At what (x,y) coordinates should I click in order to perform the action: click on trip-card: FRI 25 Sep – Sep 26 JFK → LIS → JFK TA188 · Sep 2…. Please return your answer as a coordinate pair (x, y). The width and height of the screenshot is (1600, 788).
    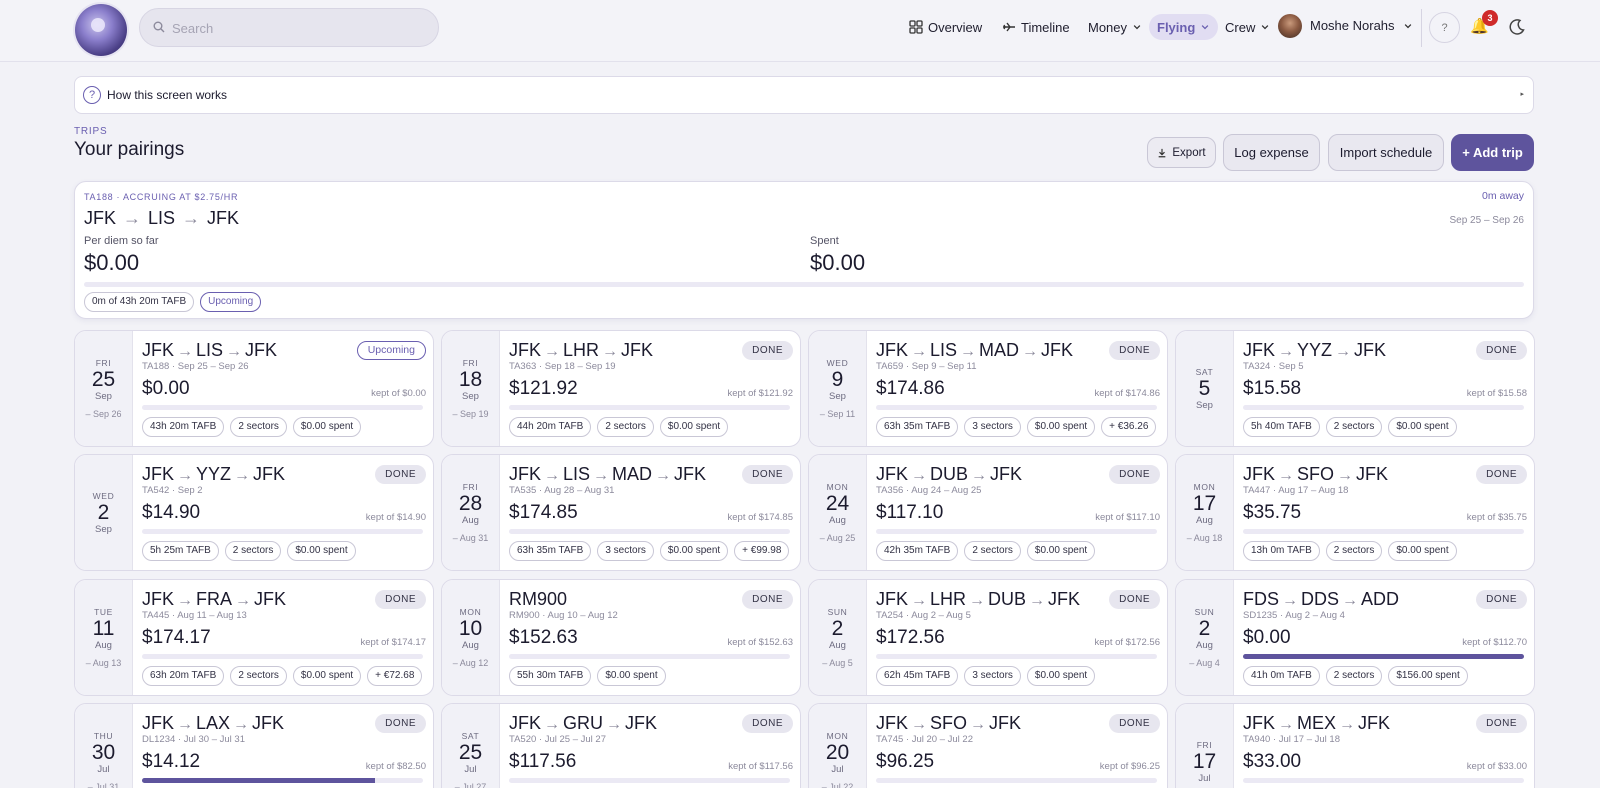
    Looking at the image, I should click on (254, 388).